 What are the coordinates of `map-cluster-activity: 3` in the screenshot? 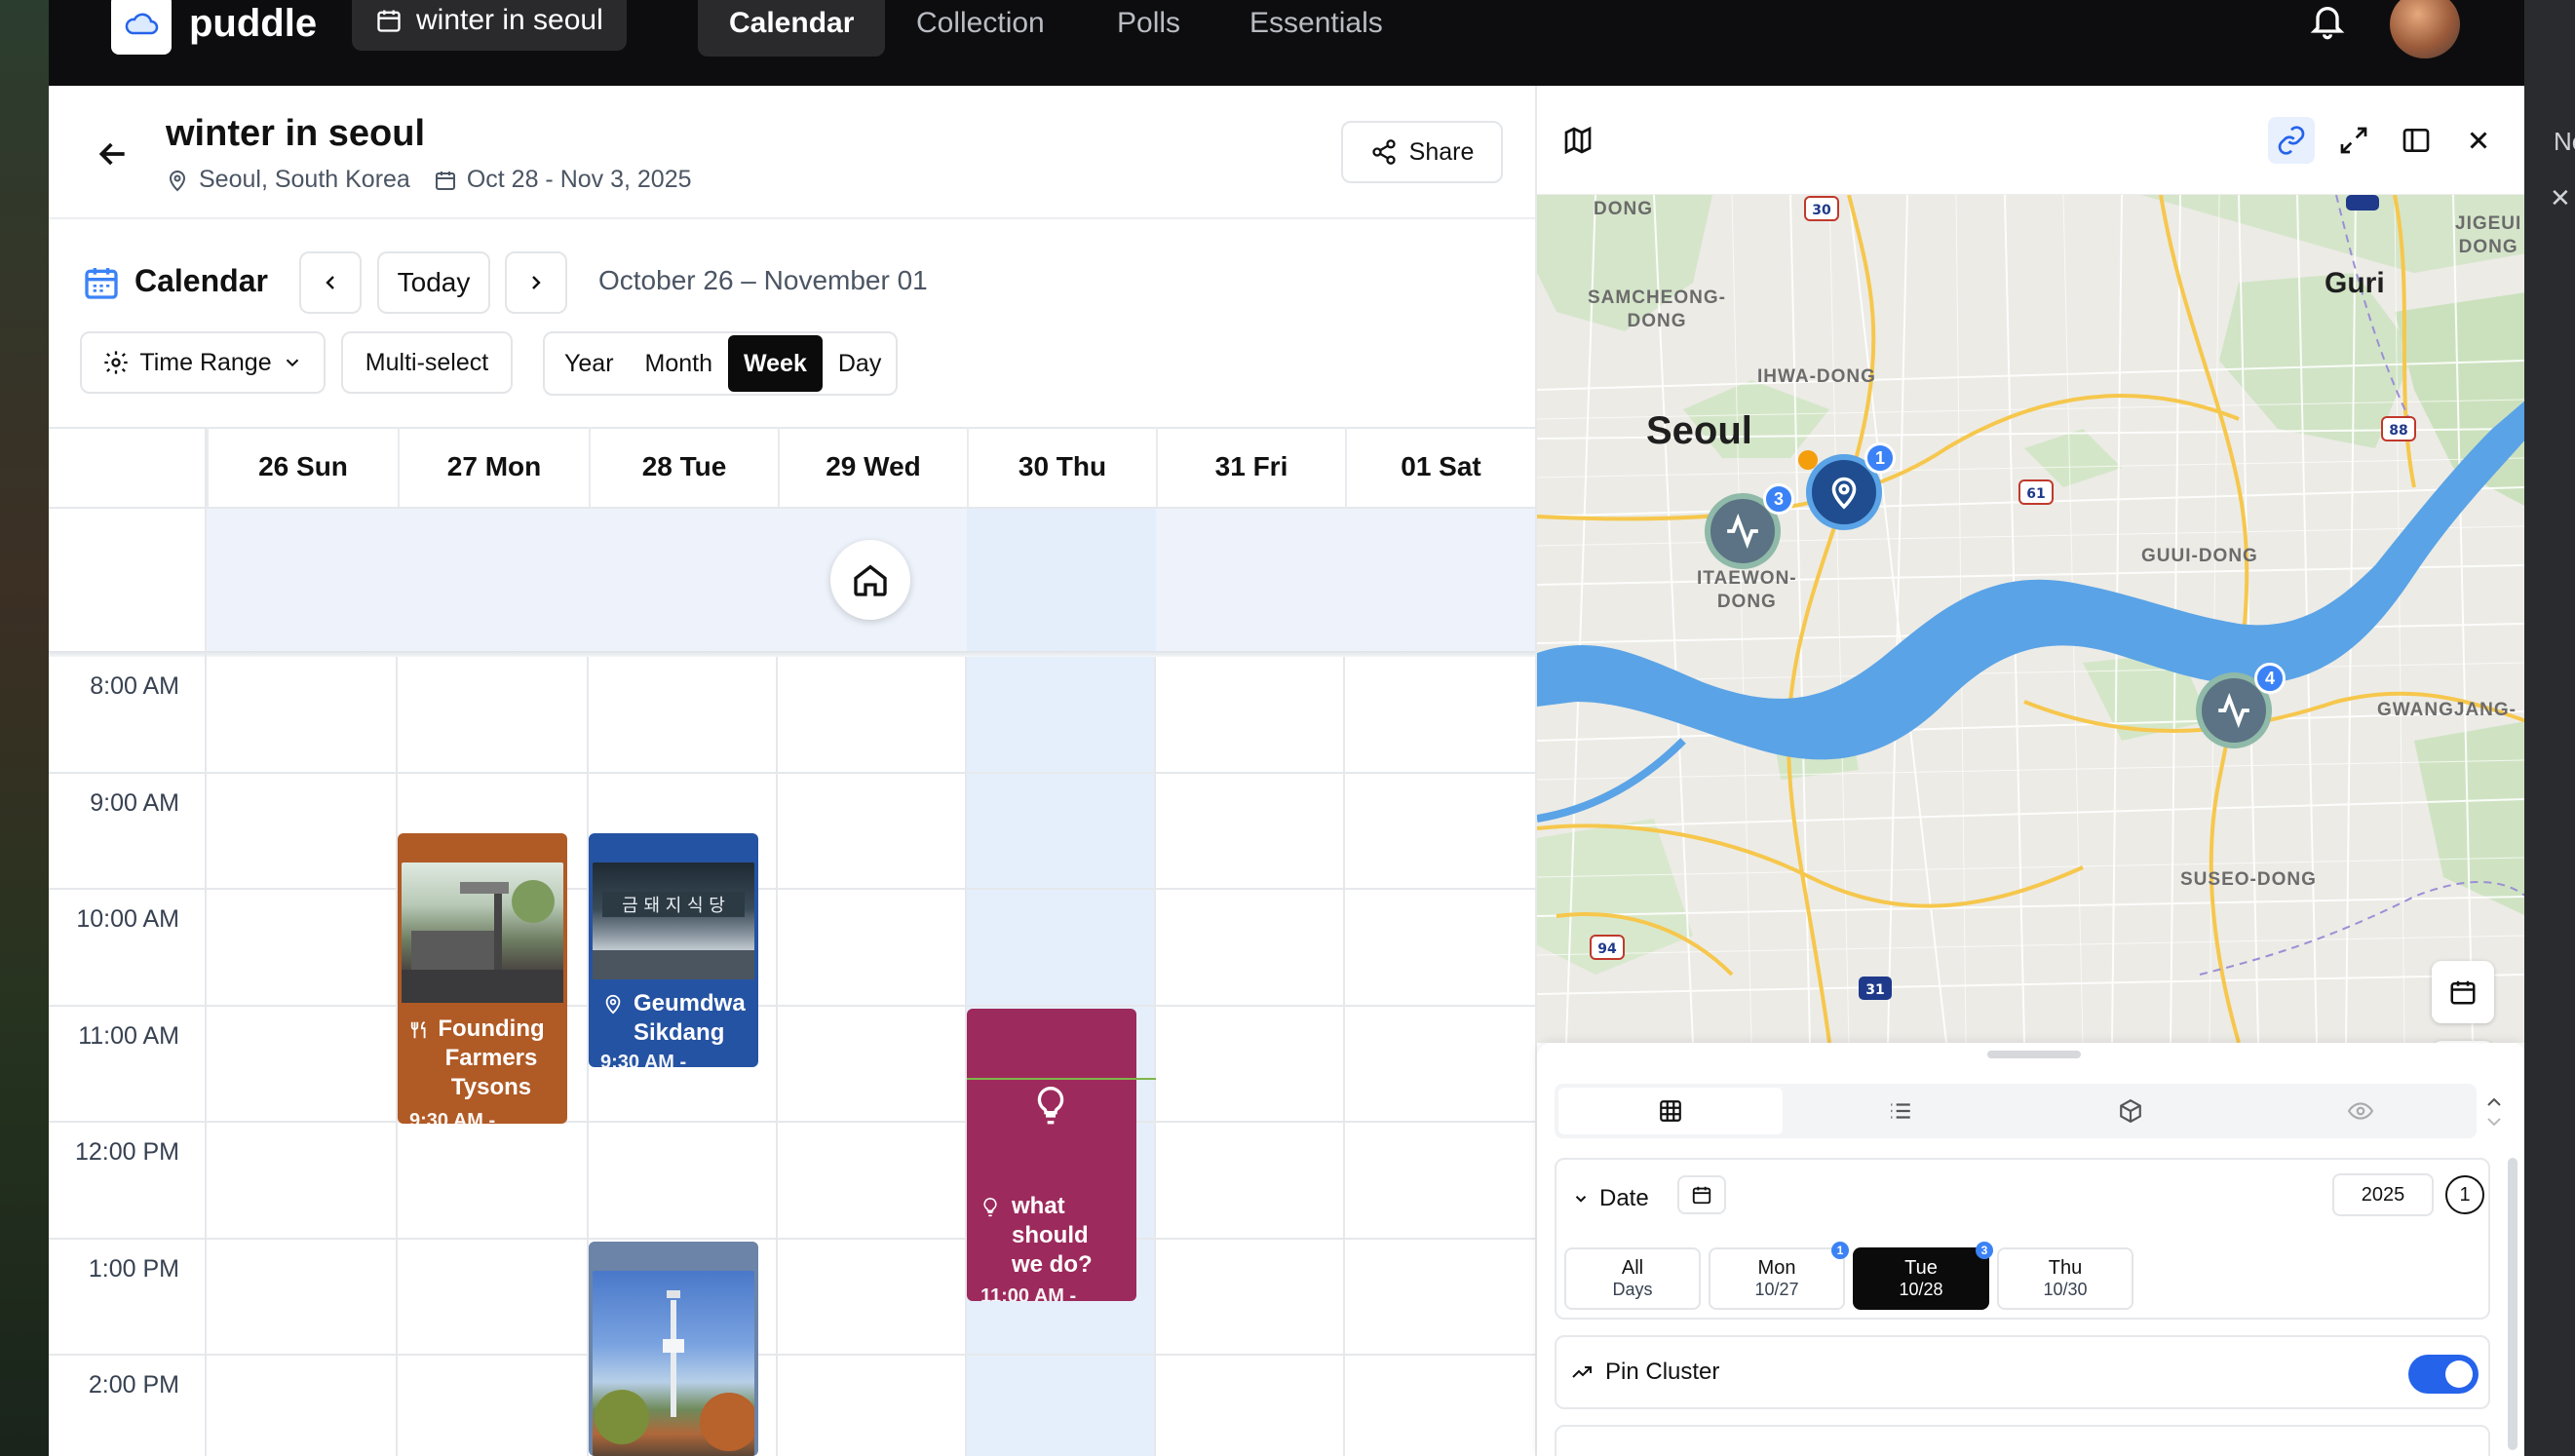 It's located at (1750, 526).